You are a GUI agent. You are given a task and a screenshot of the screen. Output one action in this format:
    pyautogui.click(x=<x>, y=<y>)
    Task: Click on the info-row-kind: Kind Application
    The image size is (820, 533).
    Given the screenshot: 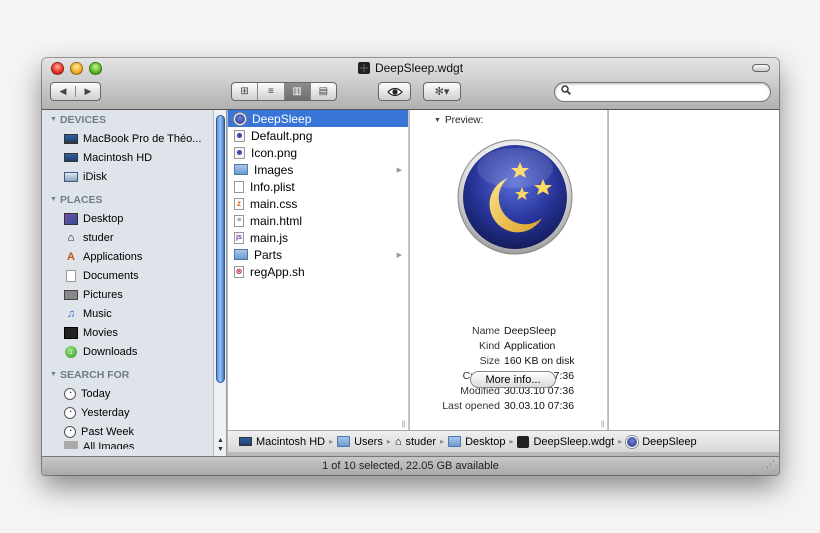 What is the action you would take?
    pyautogui.click(x=517, y=346)
    